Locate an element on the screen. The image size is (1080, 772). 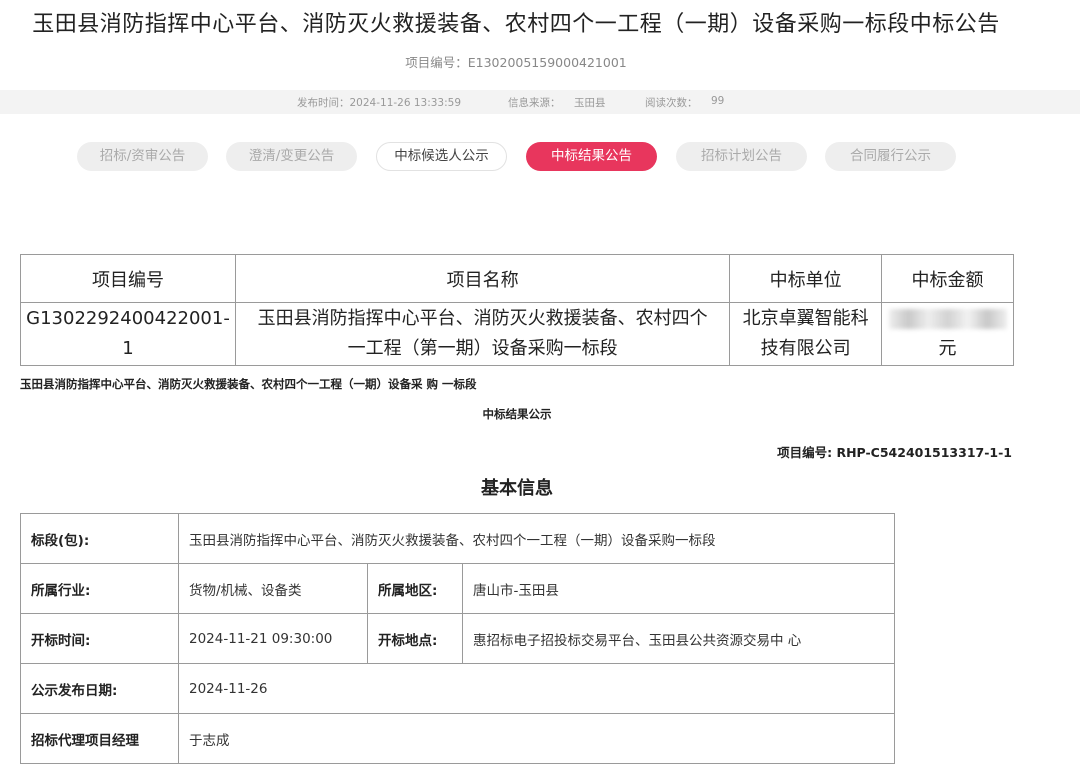
basic-info-title: 基本信息 is located at coordinates (517, 488).